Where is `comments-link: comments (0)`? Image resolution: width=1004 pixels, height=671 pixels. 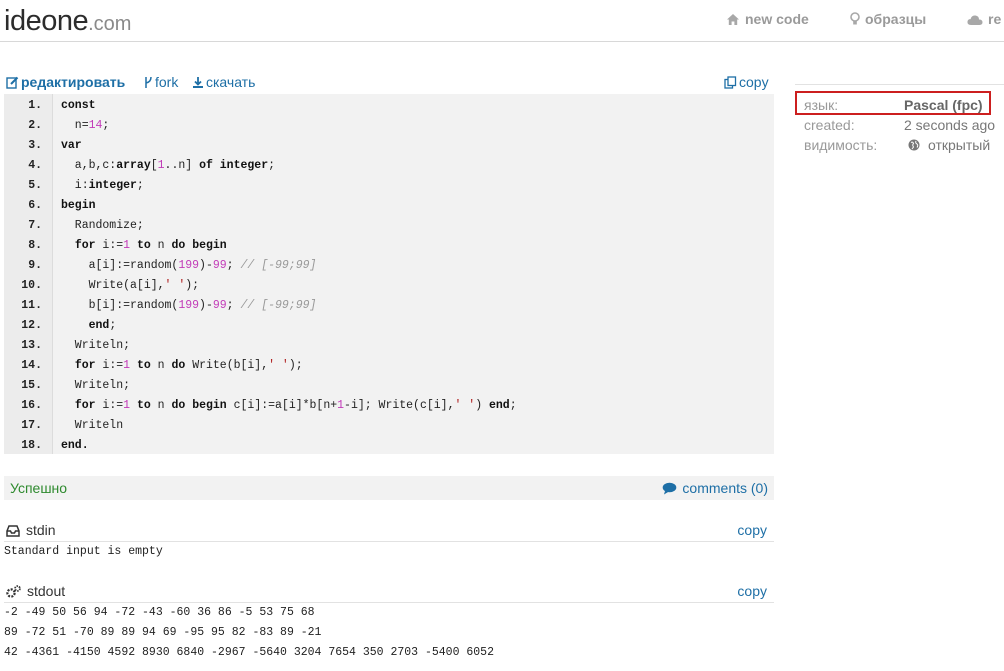
comments-link: comments (0) is located at coordinates (715, 488).